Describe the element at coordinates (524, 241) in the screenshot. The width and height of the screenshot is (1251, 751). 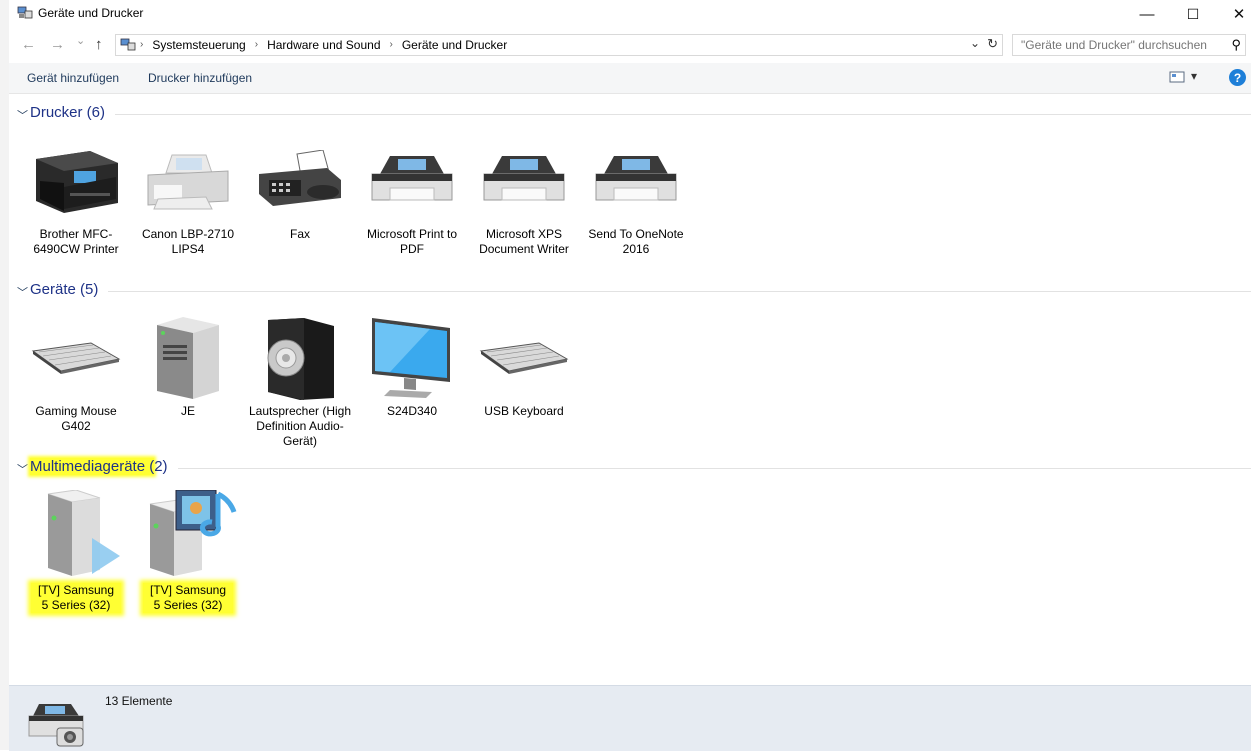
I see `device-label: Microsoft XPS Document Writer` at that location.